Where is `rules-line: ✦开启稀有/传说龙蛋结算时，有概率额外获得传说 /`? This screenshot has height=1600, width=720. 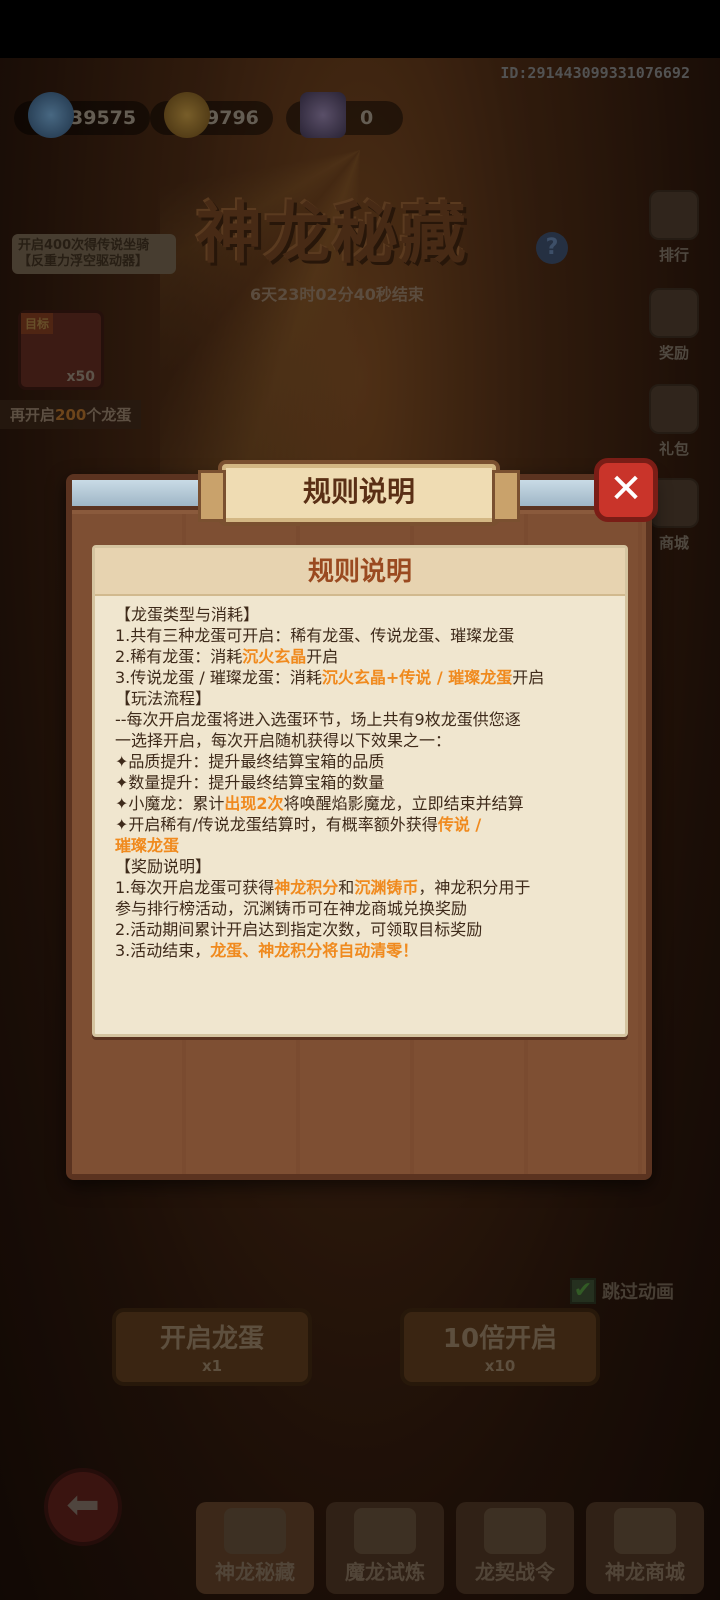
rules-line: ✦开启稀有/传说龙蛋结算时，有概率额外获得传说 / is located at coordinates (365, 824).